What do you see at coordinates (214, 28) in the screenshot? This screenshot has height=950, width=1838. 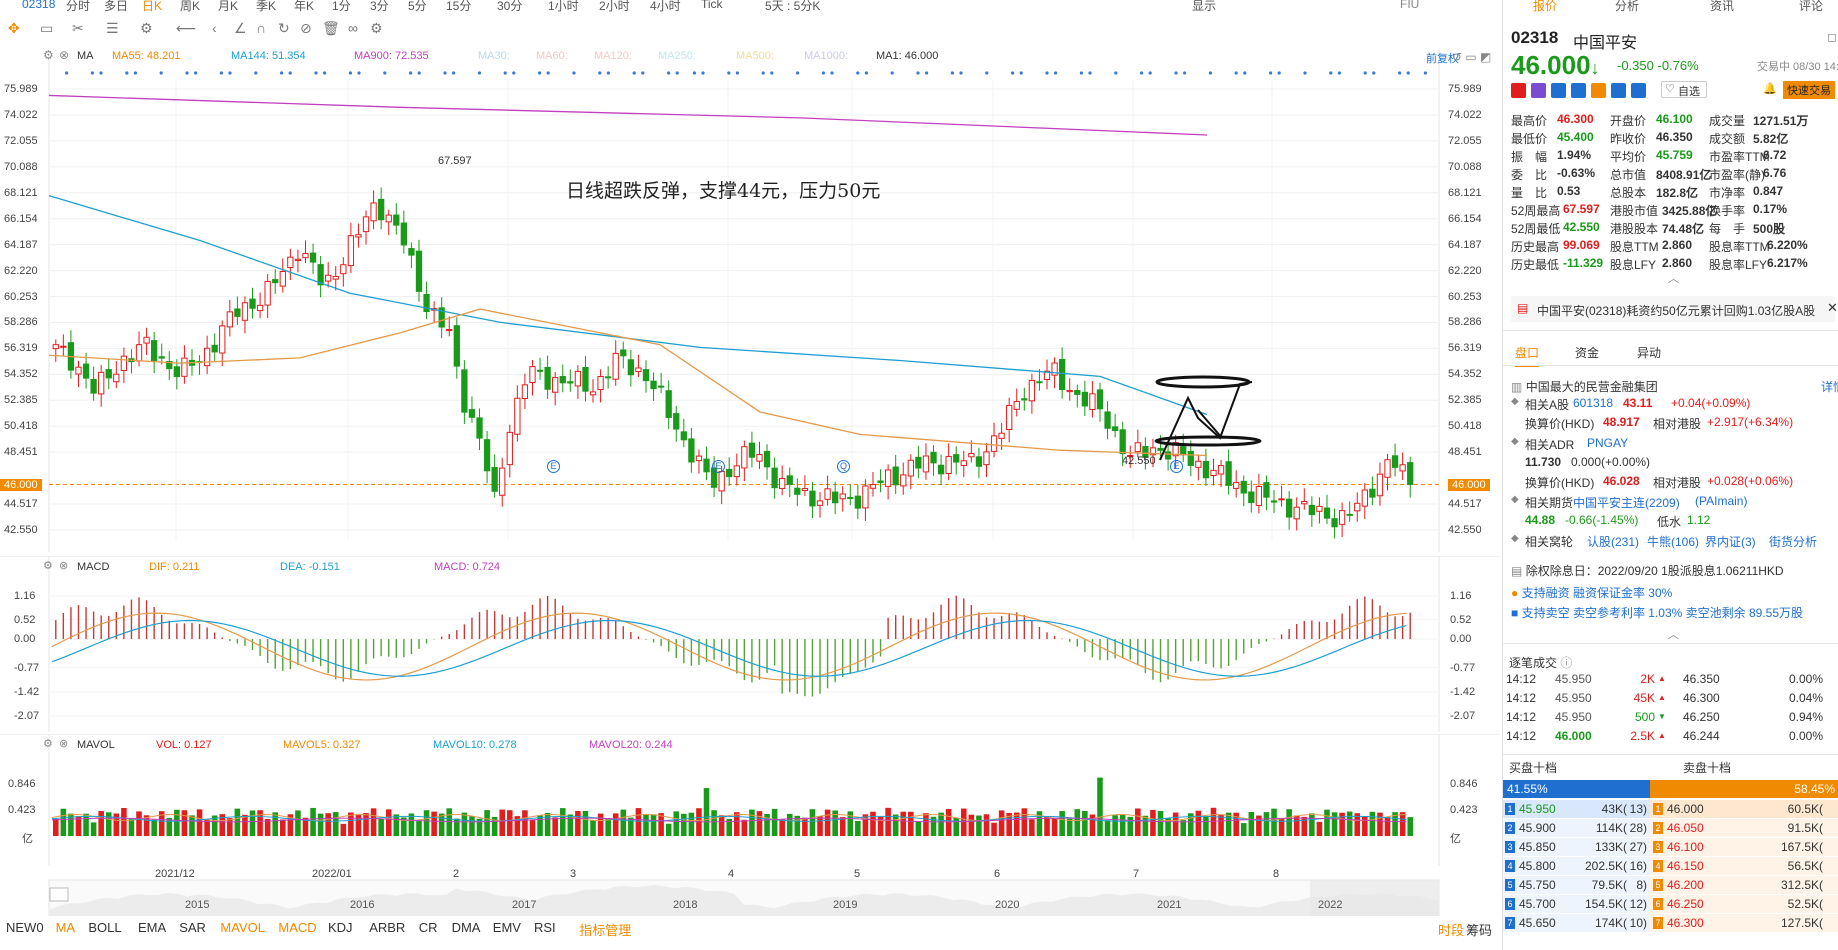 I see `back-icon: ‹` at bounding box center [214, 28].